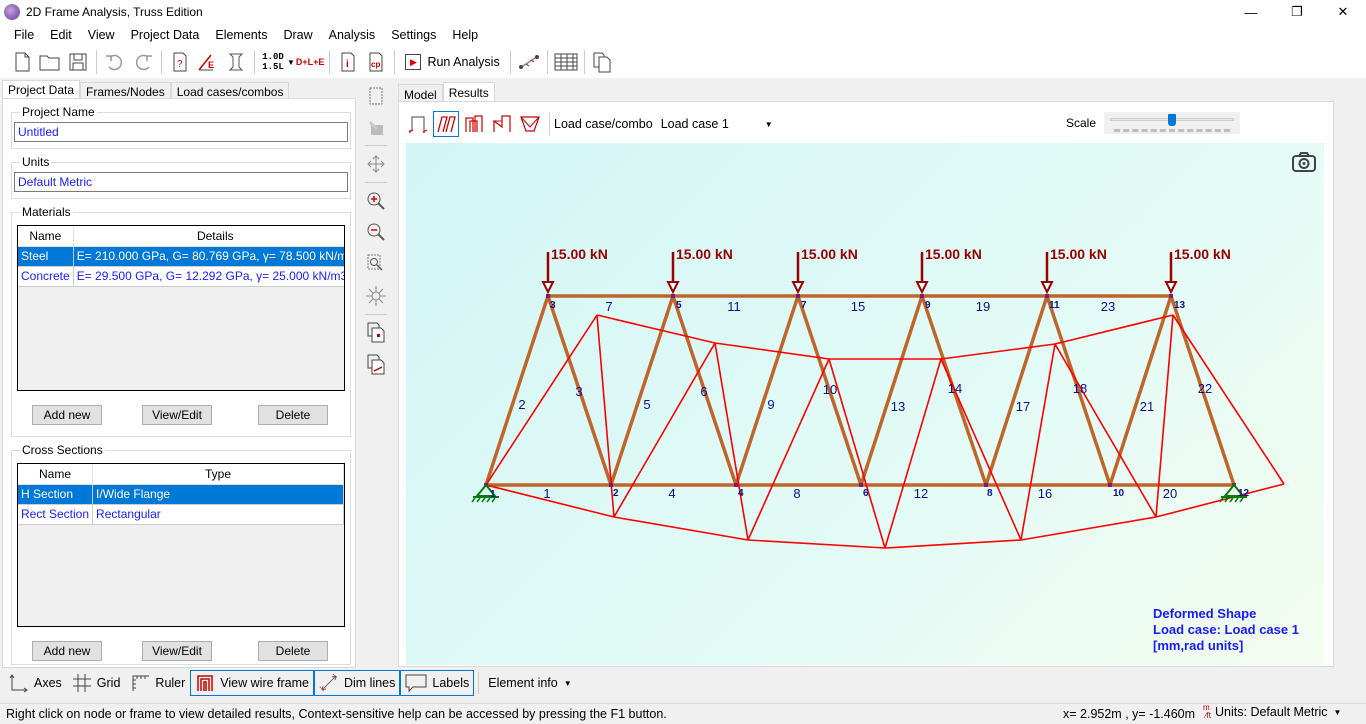 This screenshot has width=1366, height=724. What do you see at coordinates (830, 389) in the screenshot?
I see `element-label: 10` at bounding box center [830, 389].